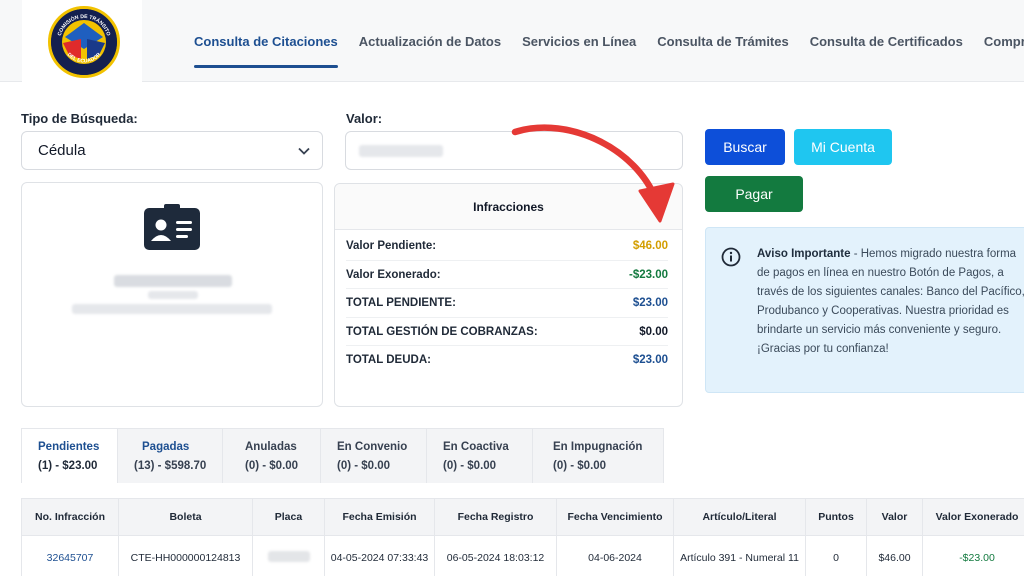 Image resolution: width=1024 pixels, height=576 pixels. What do you see at coordinates (495, 517) in the screenshot?
I see `col-fecha-registro: Fecha Registro` at bounding box center [495, 517].